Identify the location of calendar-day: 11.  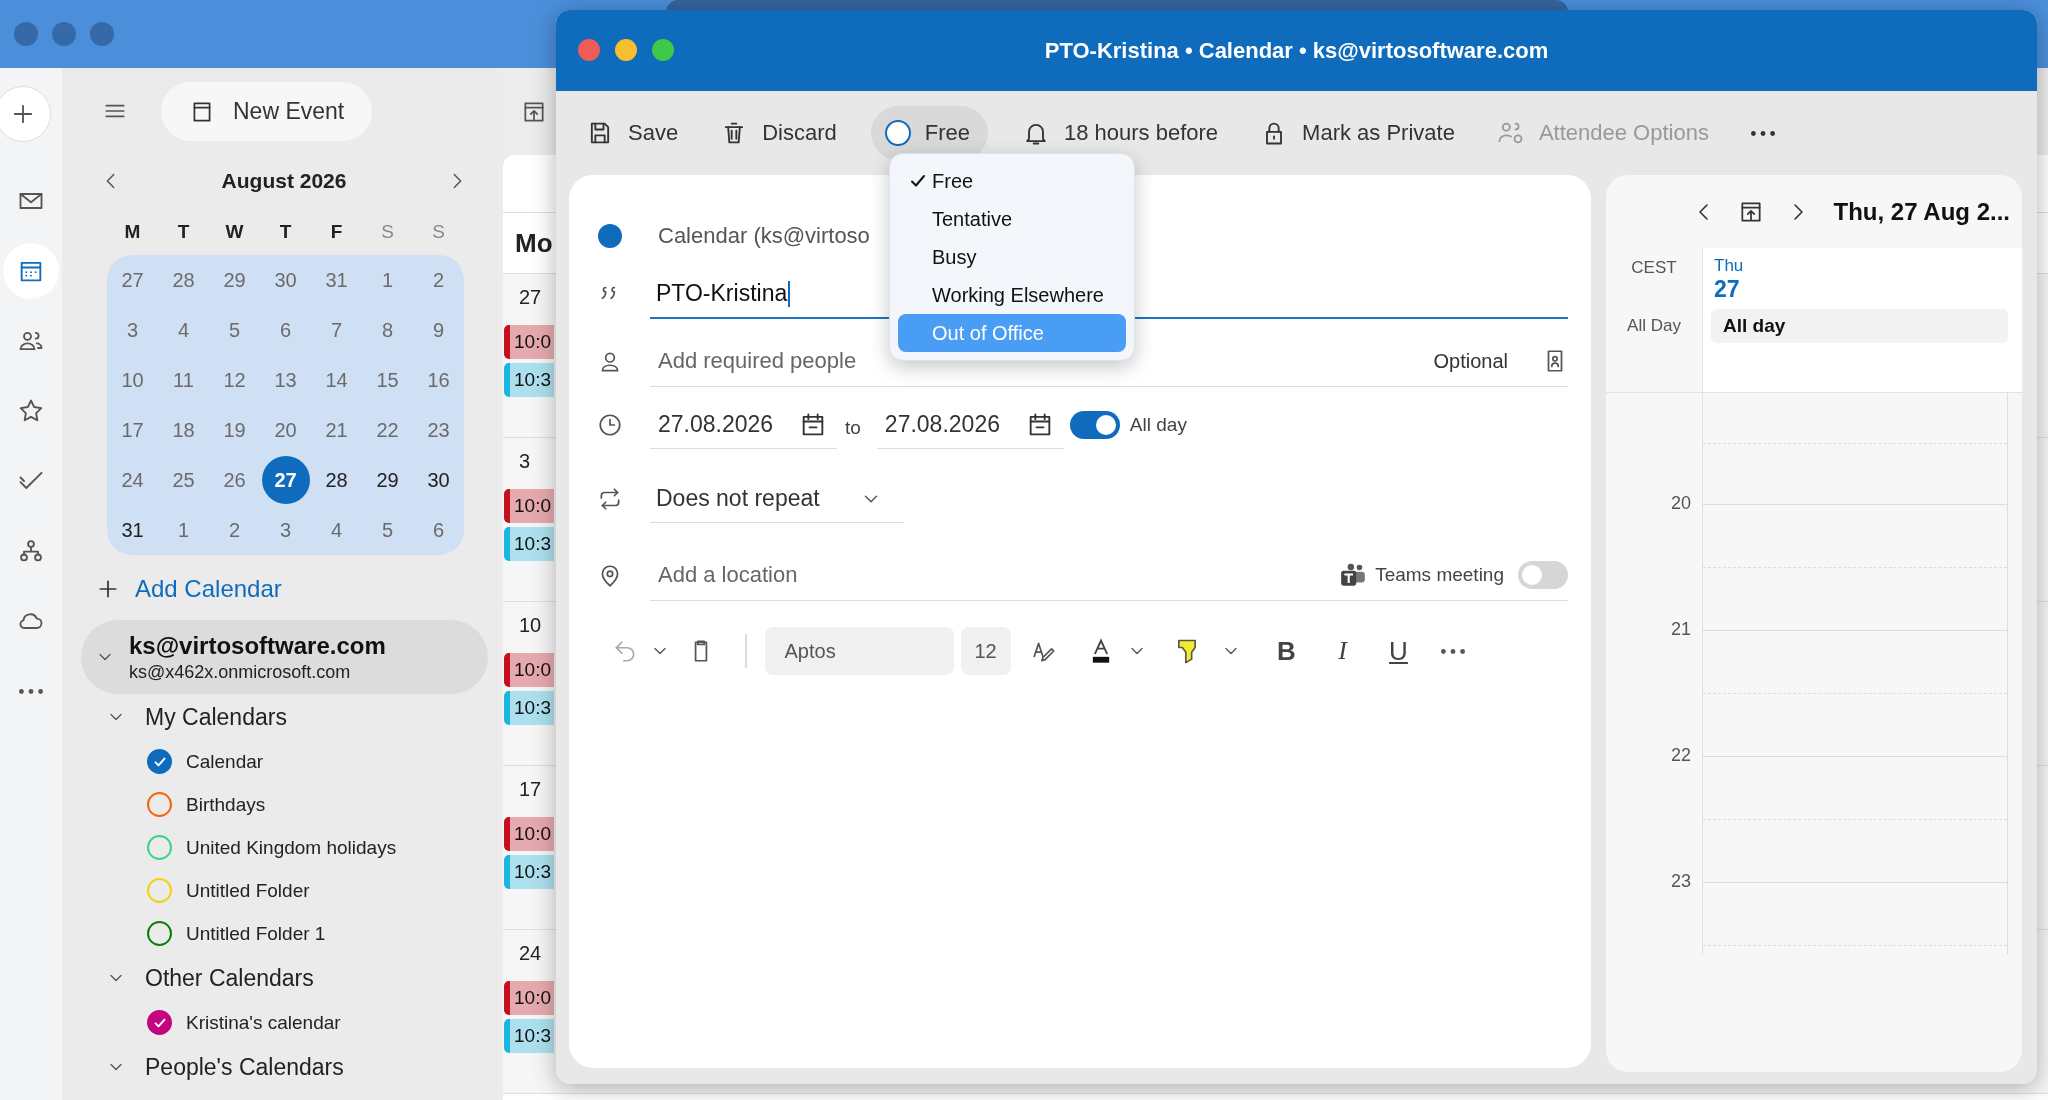
(183, 380).